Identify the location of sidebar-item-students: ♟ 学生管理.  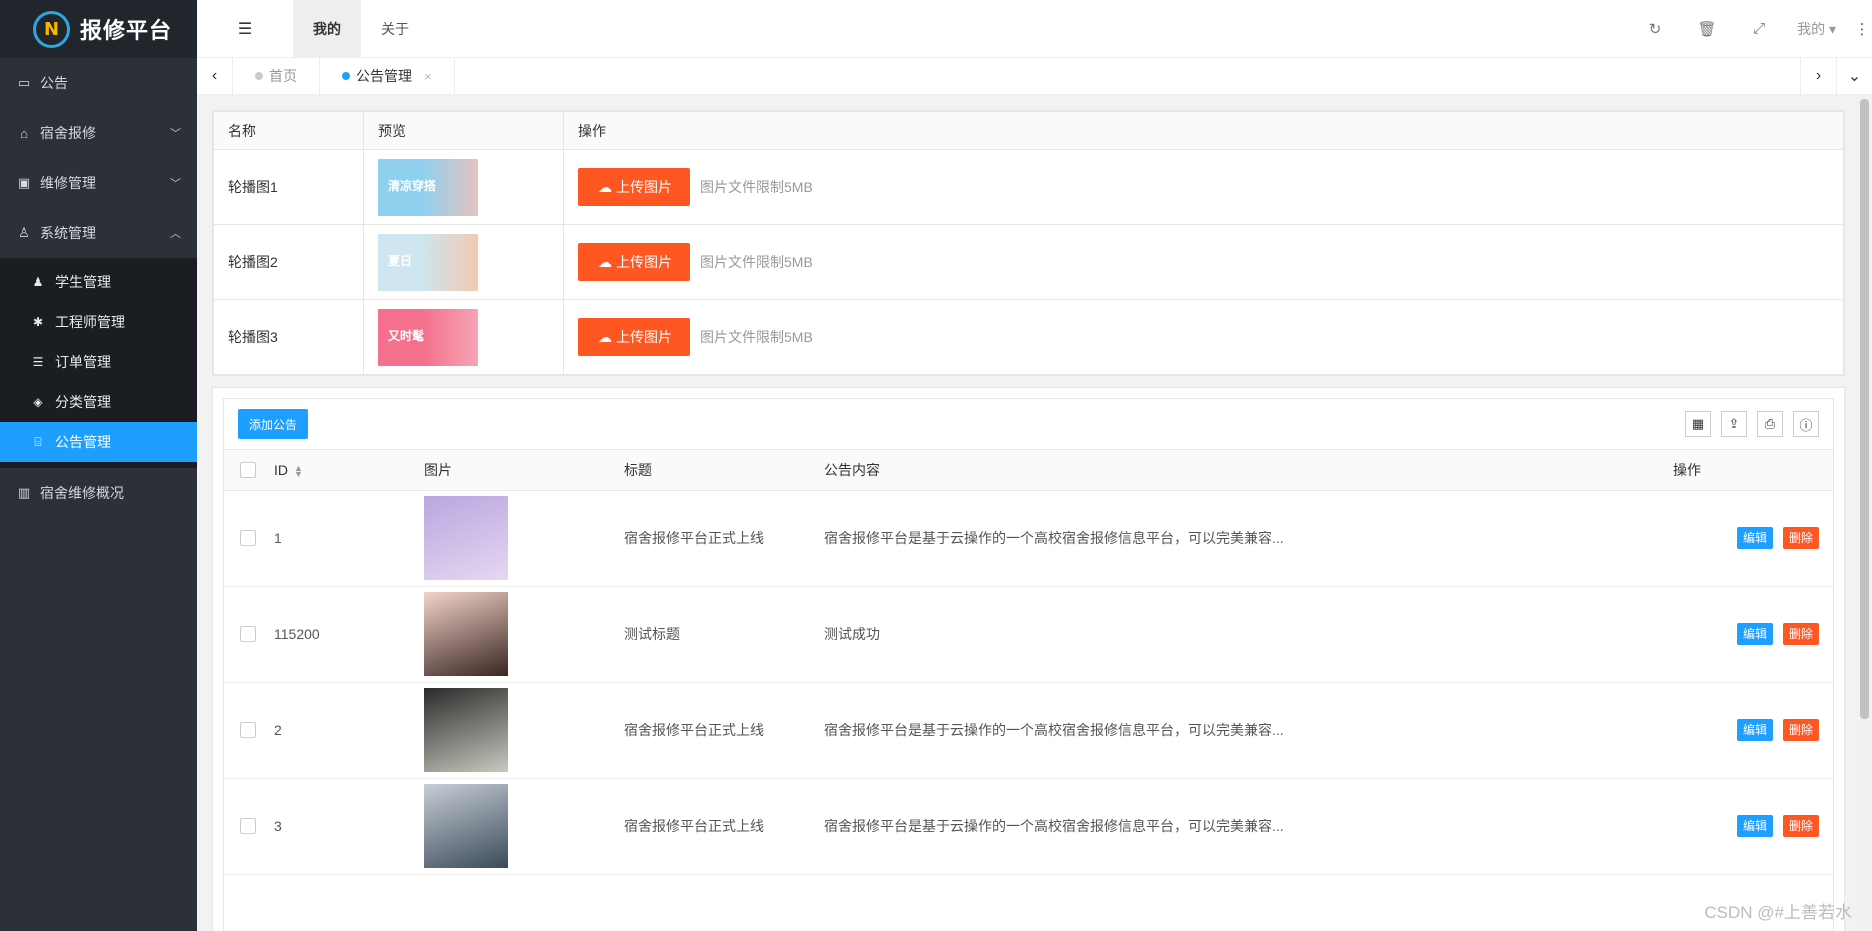
(98, 282).